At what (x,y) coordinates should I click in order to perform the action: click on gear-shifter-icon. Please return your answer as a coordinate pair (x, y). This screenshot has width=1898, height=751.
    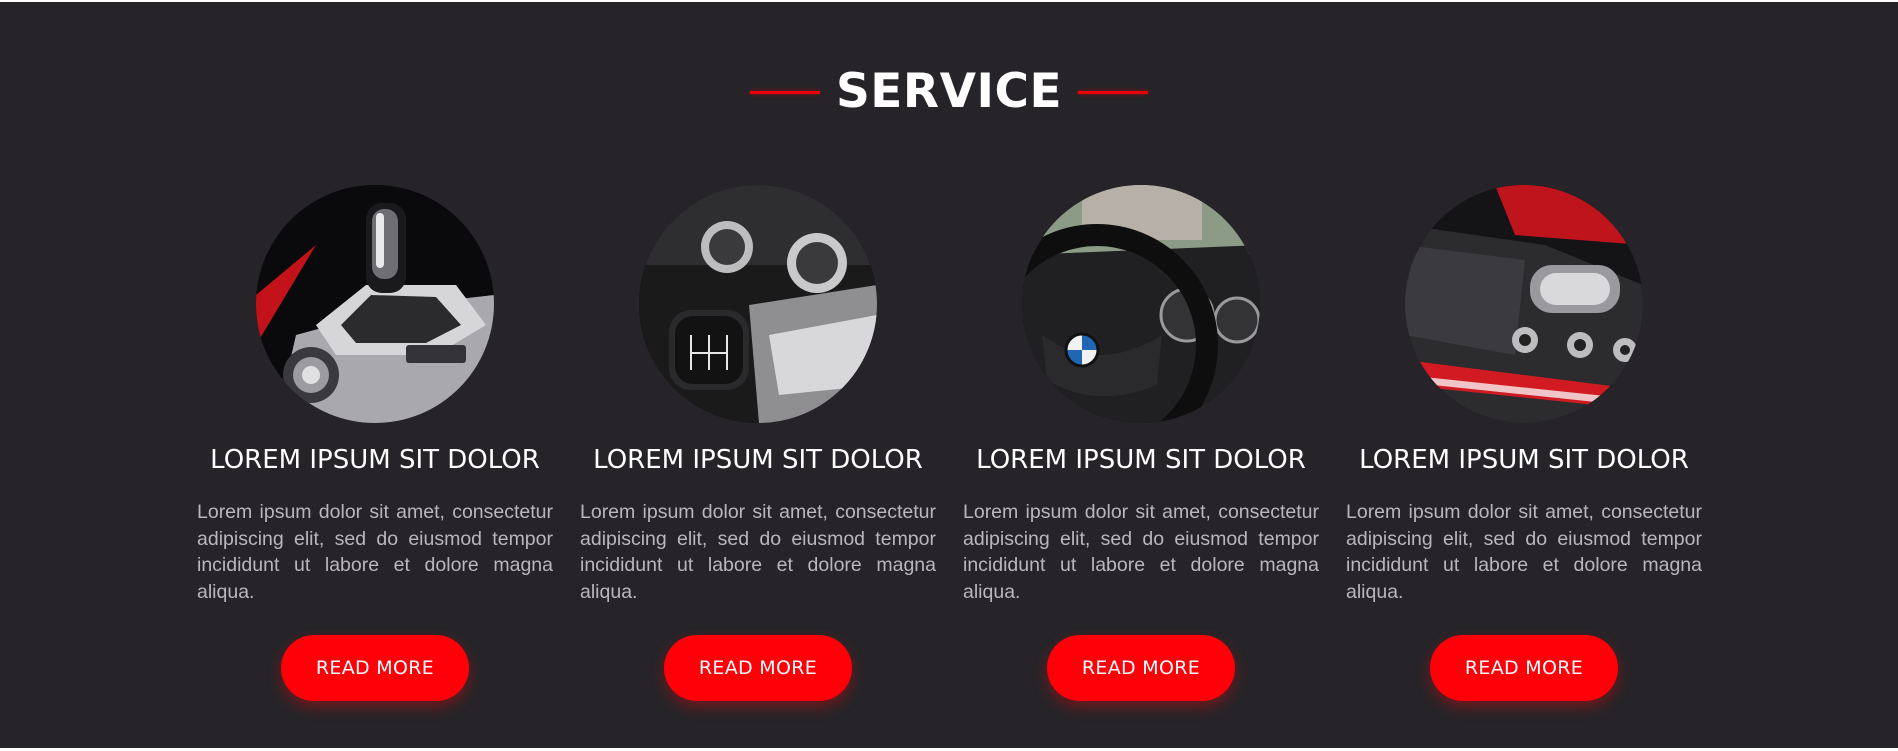
    Looking at the image, I should click on (375, 304).